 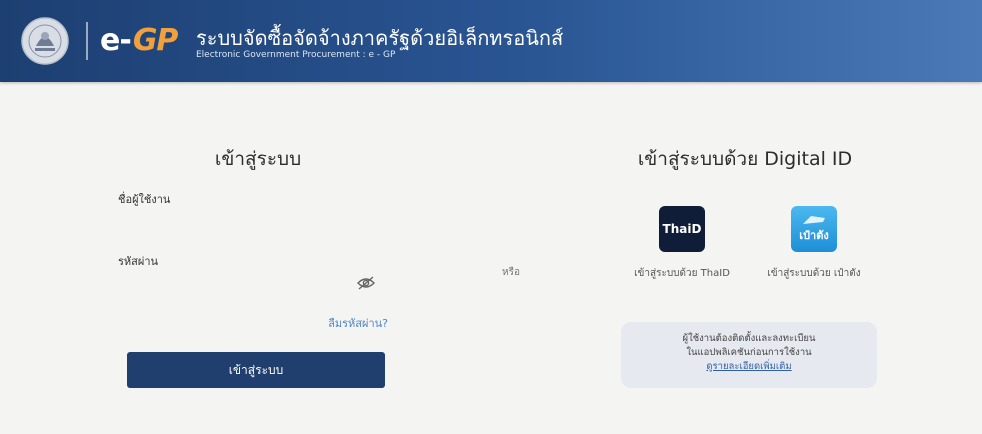 What do you see at coordinates (814, 220) in the screenshot?
I see `paotang-wallet-icon` at bounding box center [814, 220].